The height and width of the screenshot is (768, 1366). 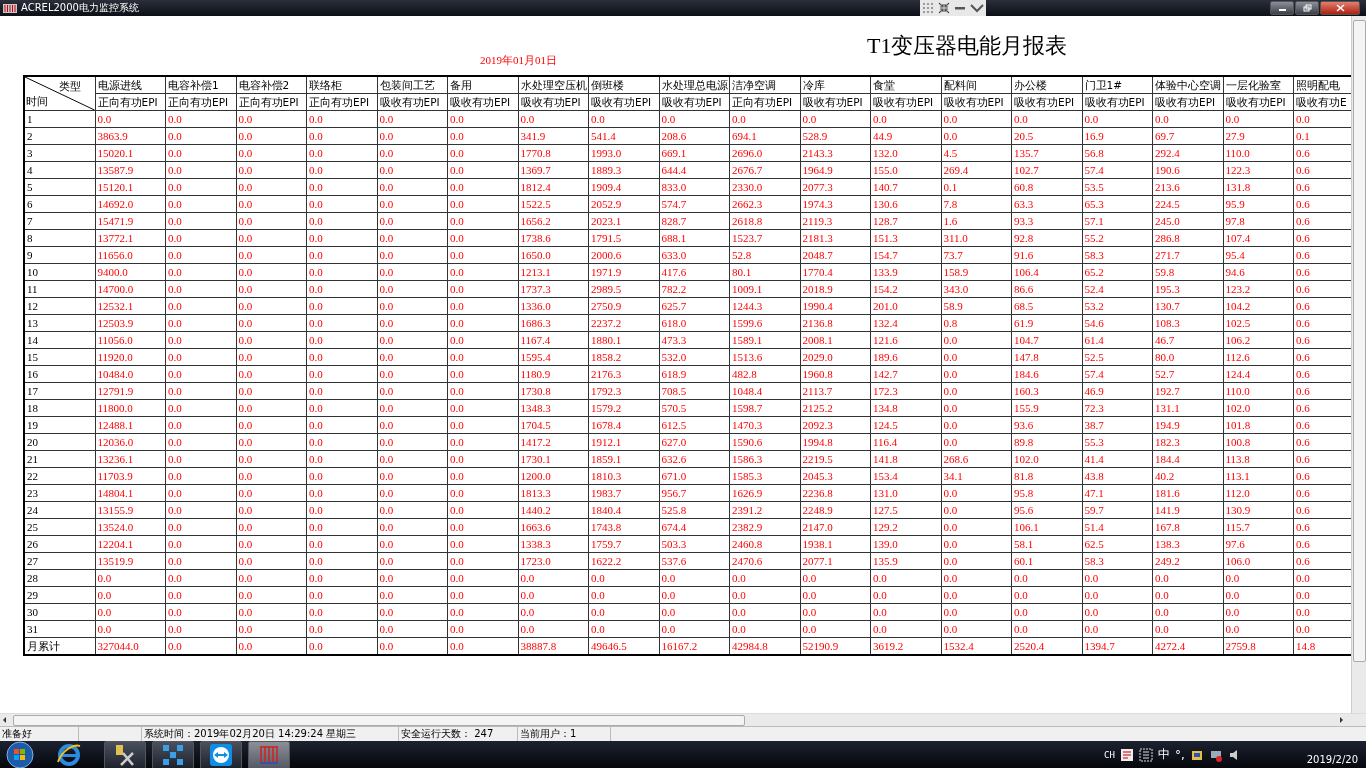 What do you see at coordinates (1046, 272) in the screenshot?
I see `table-cell: 106.4` at bounding box center [1046, 272].